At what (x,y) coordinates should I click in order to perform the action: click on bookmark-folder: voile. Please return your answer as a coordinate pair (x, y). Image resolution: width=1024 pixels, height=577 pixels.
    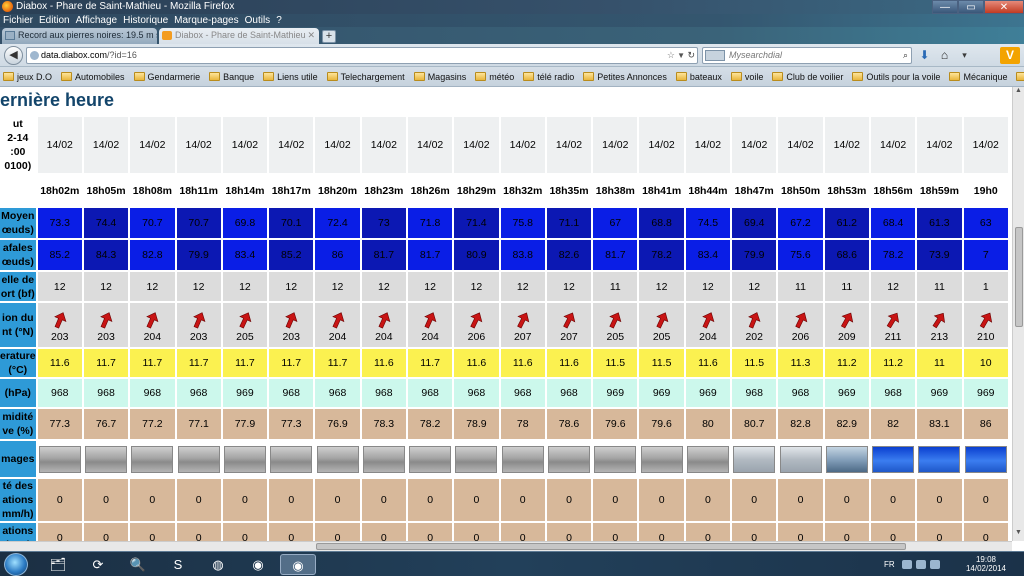
    Looking at the image, I should click on (746, 77).